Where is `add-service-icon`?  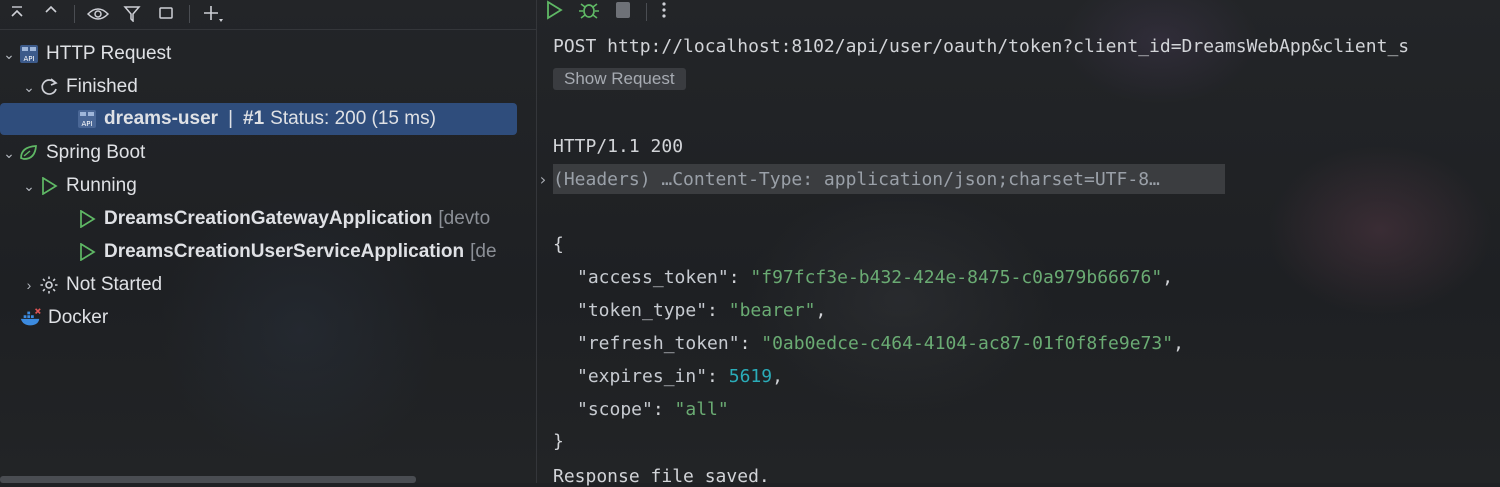 add-service-icon is located at coordinates (213, 14).